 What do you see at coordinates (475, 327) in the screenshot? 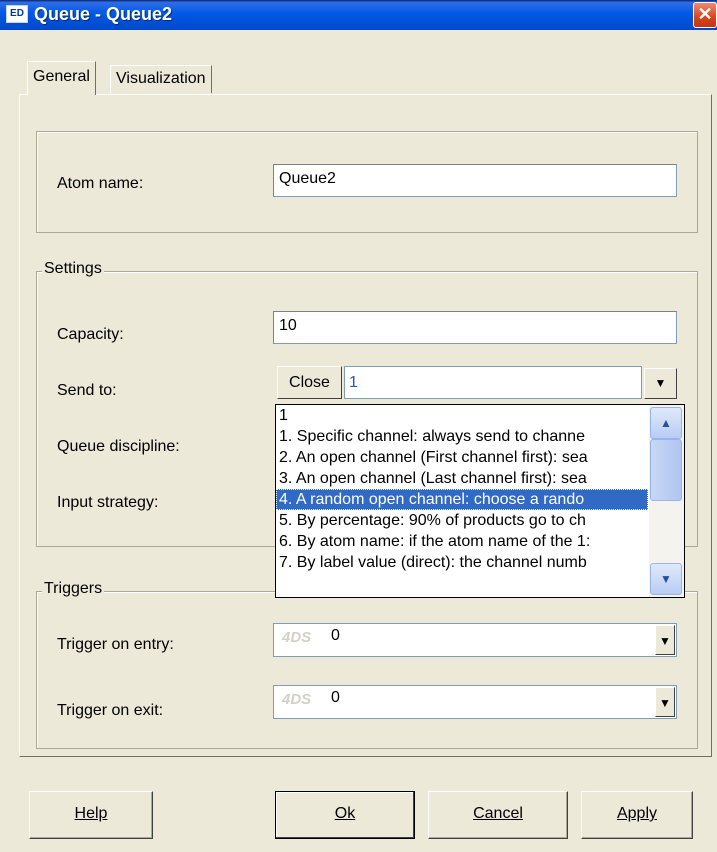
I see `capacity-input: 10` at bounding box center [475, 327].